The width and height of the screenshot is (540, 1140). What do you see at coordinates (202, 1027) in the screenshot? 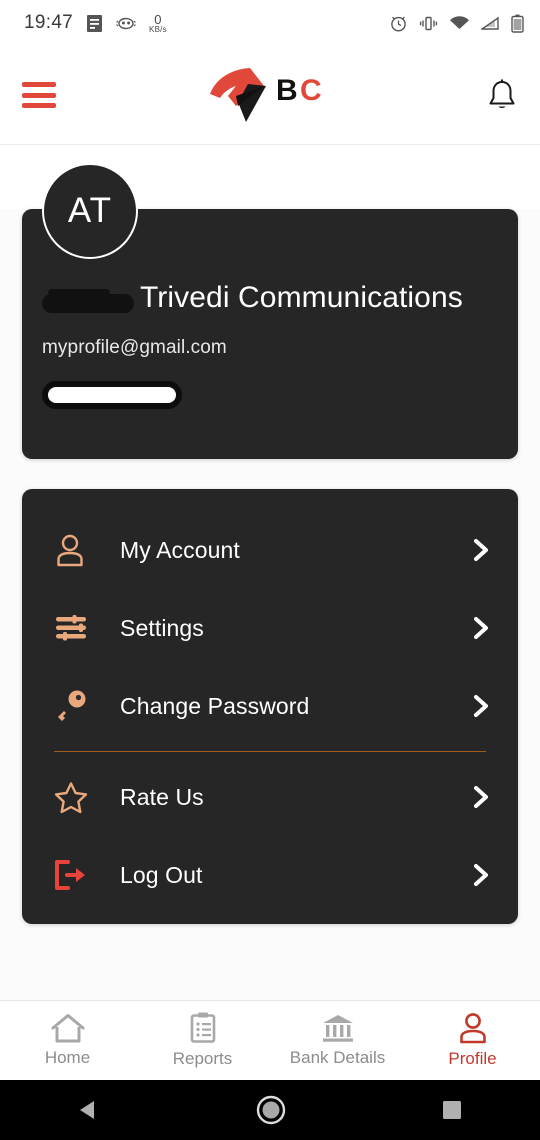
I see `clipboard-icon` at bounding box center [202, 1027].